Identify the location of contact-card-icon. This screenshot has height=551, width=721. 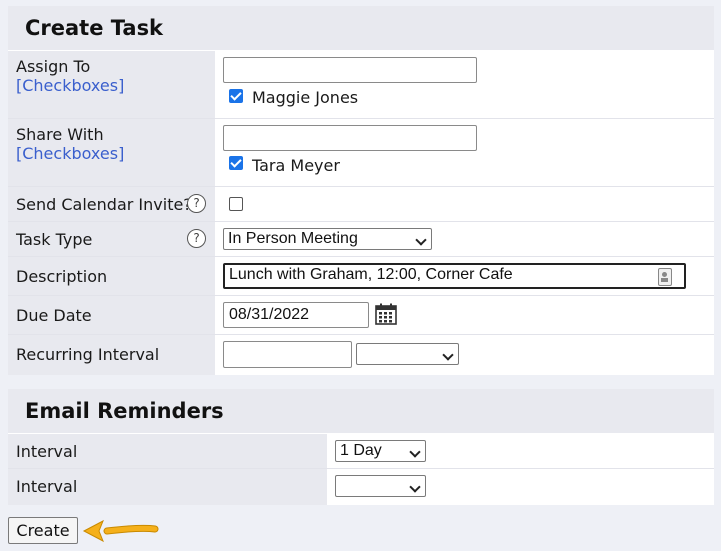
(665, 277).